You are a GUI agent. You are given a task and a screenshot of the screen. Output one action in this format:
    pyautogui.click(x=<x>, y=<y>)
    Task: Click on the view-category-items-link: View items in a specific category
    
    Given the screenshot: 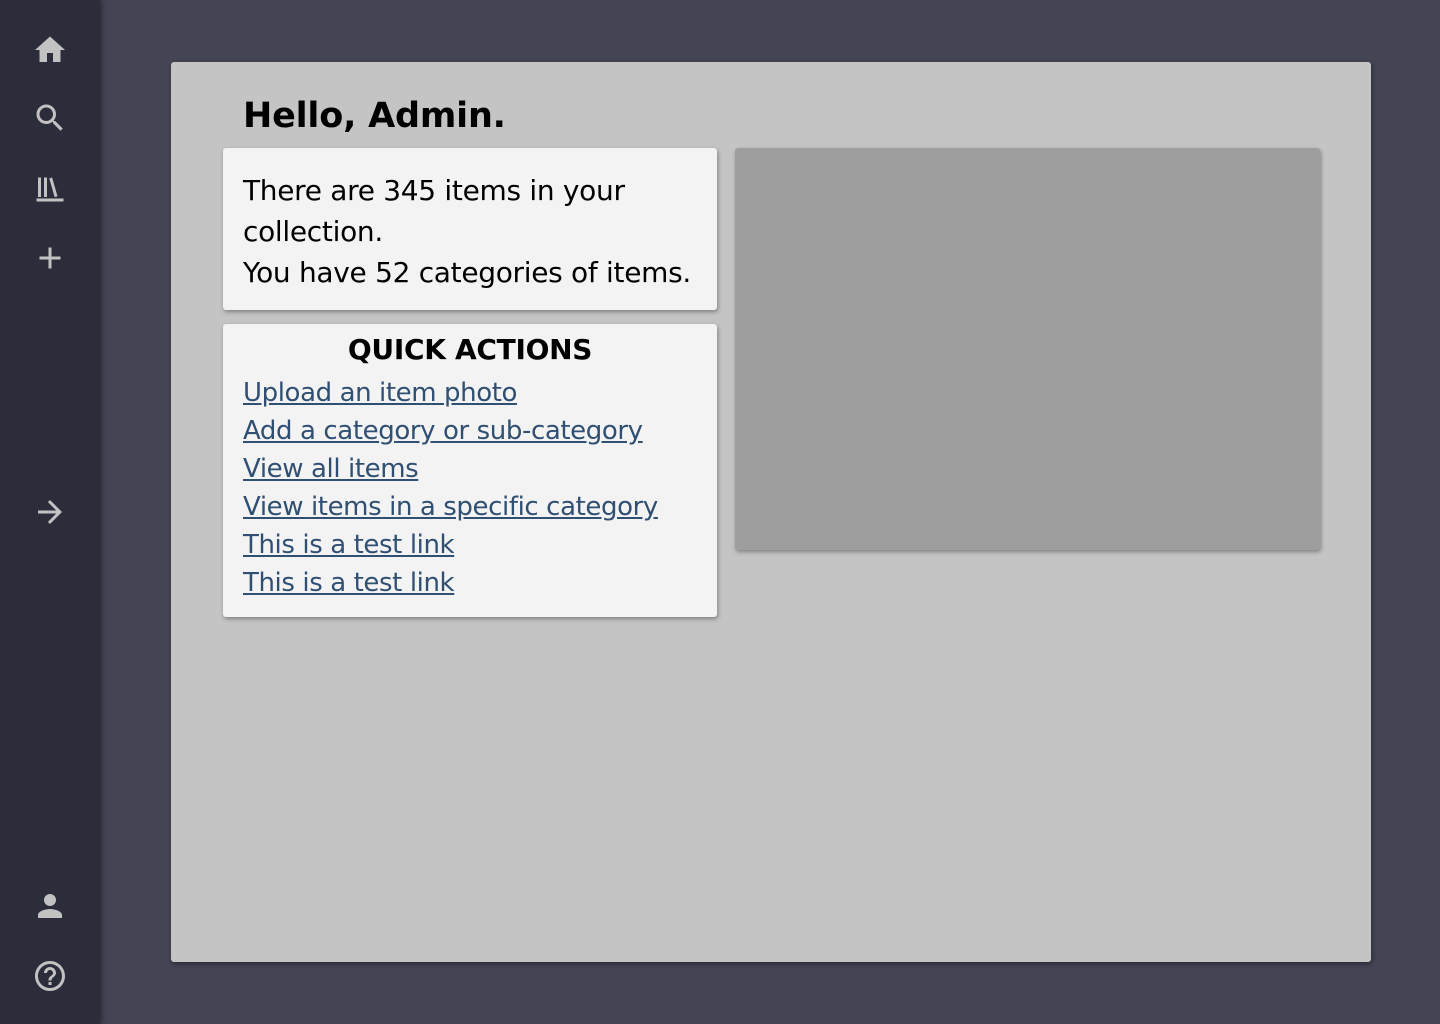 What is the action you would take?
    pyautogui.click(x=470, y=507)
    